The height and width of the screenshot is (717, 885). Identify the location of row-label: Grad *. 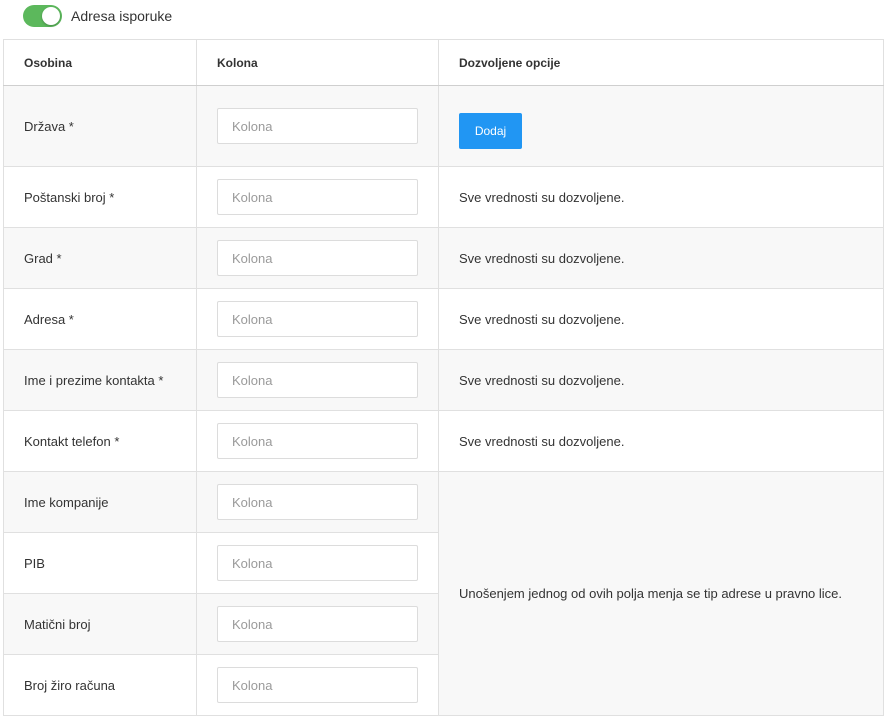
(100, 258).